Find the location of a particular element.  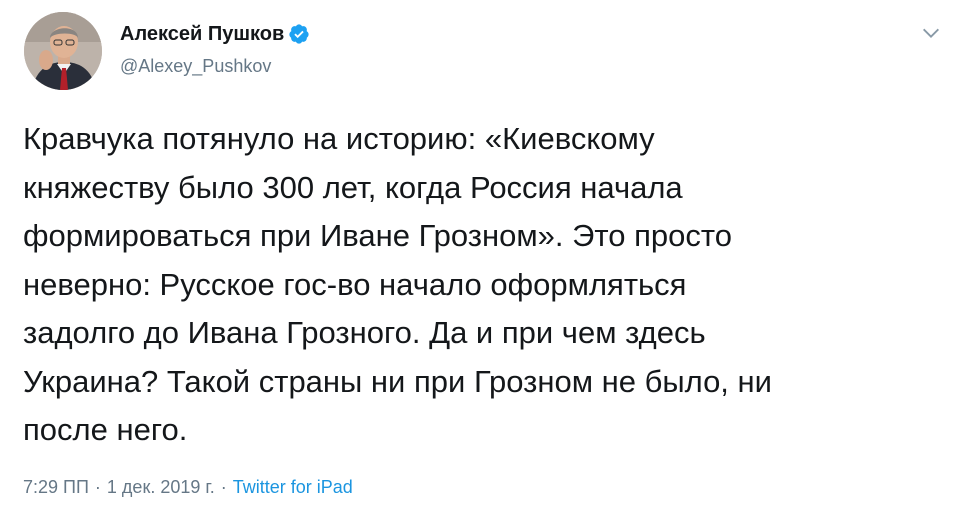

user-handle: @Alexey_Pushkov is located at coordinates (195, 66).